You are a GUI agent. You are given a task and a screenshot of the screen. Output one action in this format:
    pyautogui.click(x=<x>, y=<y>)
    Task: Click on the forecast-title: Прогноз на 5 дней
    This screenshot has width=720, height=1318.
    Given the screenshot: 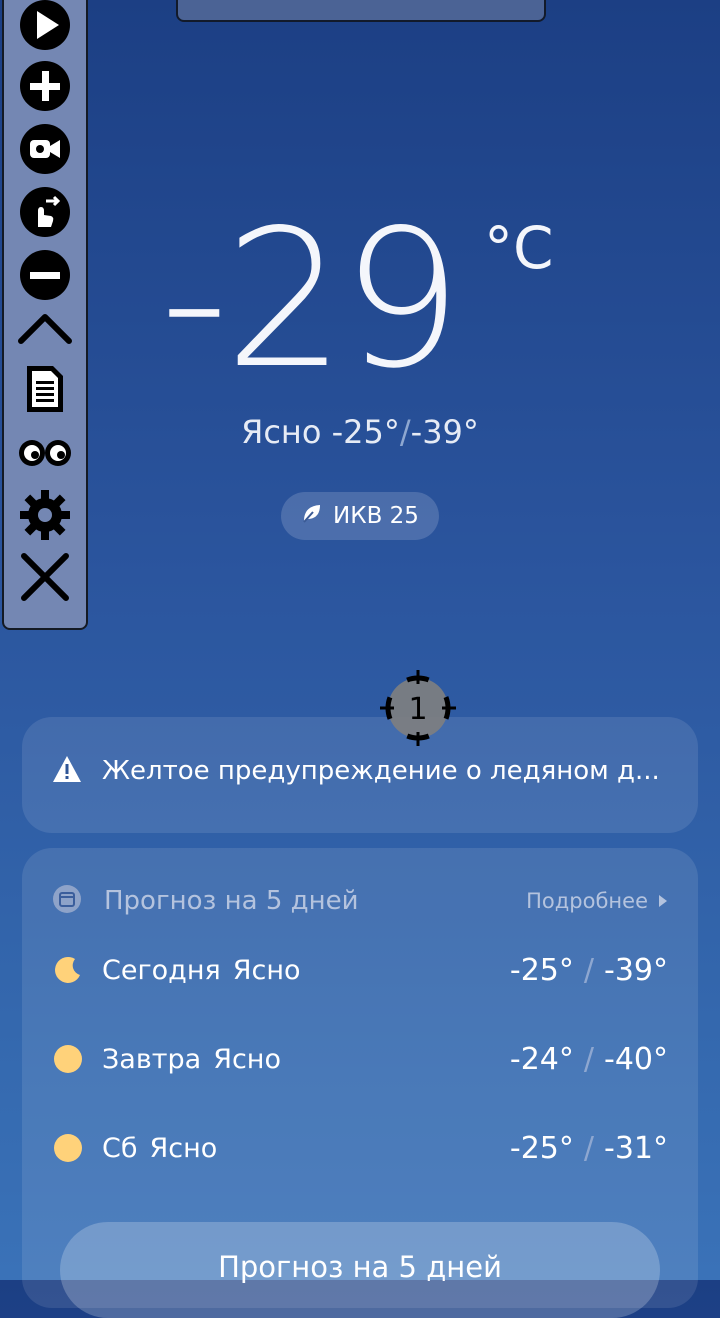 What is the action you would take?
    pyautogui.click(x=231, y=901)
    